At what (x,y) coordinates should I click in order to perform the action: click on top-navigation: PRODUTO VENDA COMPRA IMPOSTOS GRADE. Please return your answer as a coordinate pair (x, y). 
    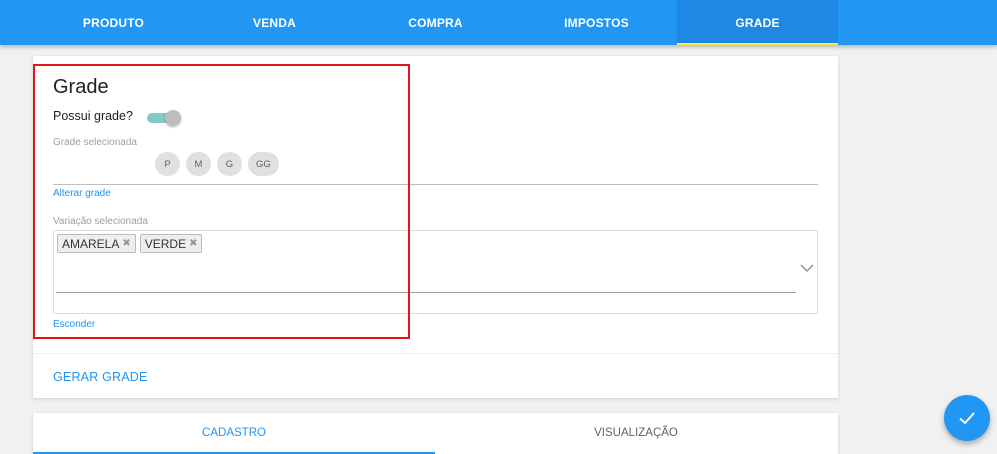
    Looking at the image, I should click on (498, 22).